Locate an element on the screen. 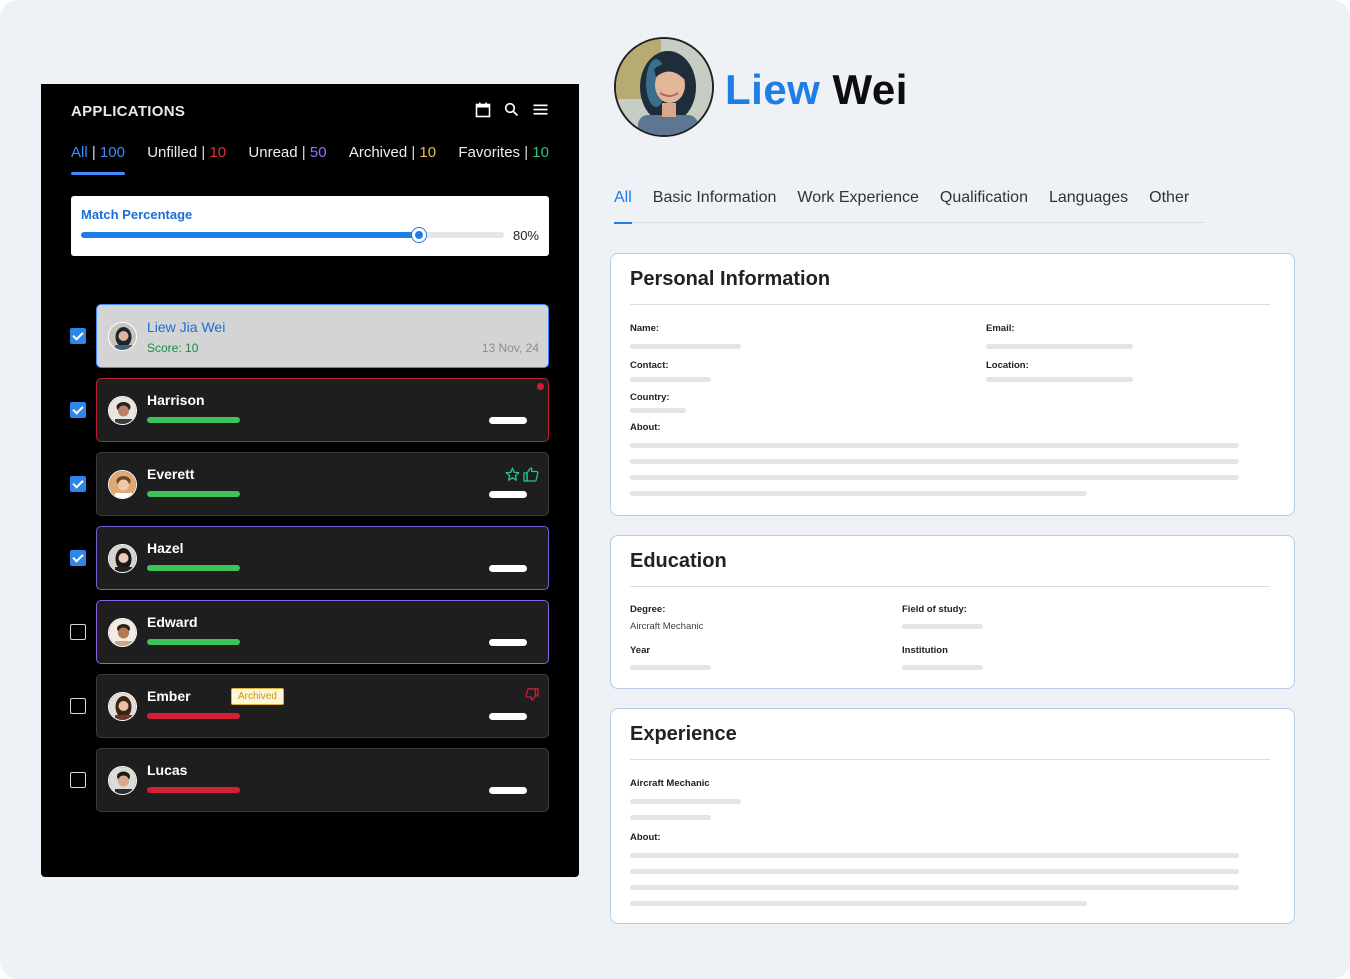 The image size is (1350, 979). candidate-card-liew: Liew Jia Wei Score: 10 13 Nov, 24 is located at coordinates (322, 336).